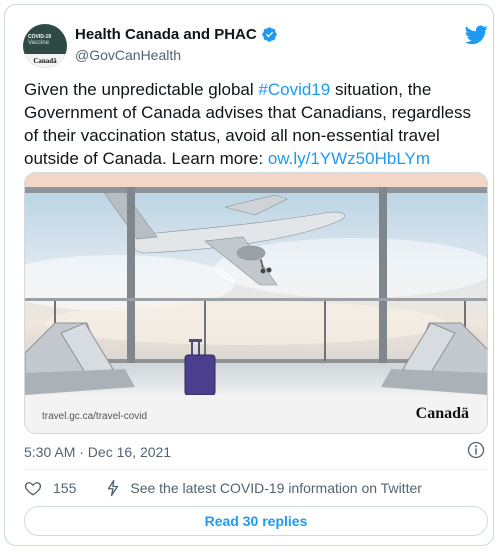  Describe the element at coordinates (38, 43) in the screenshot. I see `avatar-line2: Vaccine` at that location.